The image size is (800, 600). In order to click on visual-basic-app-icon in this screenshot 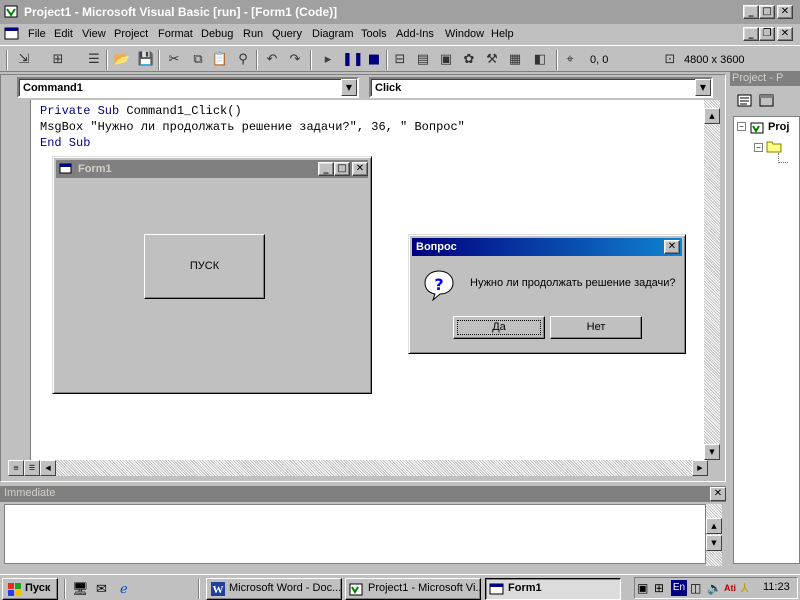, I will do `click(12, 12)`.